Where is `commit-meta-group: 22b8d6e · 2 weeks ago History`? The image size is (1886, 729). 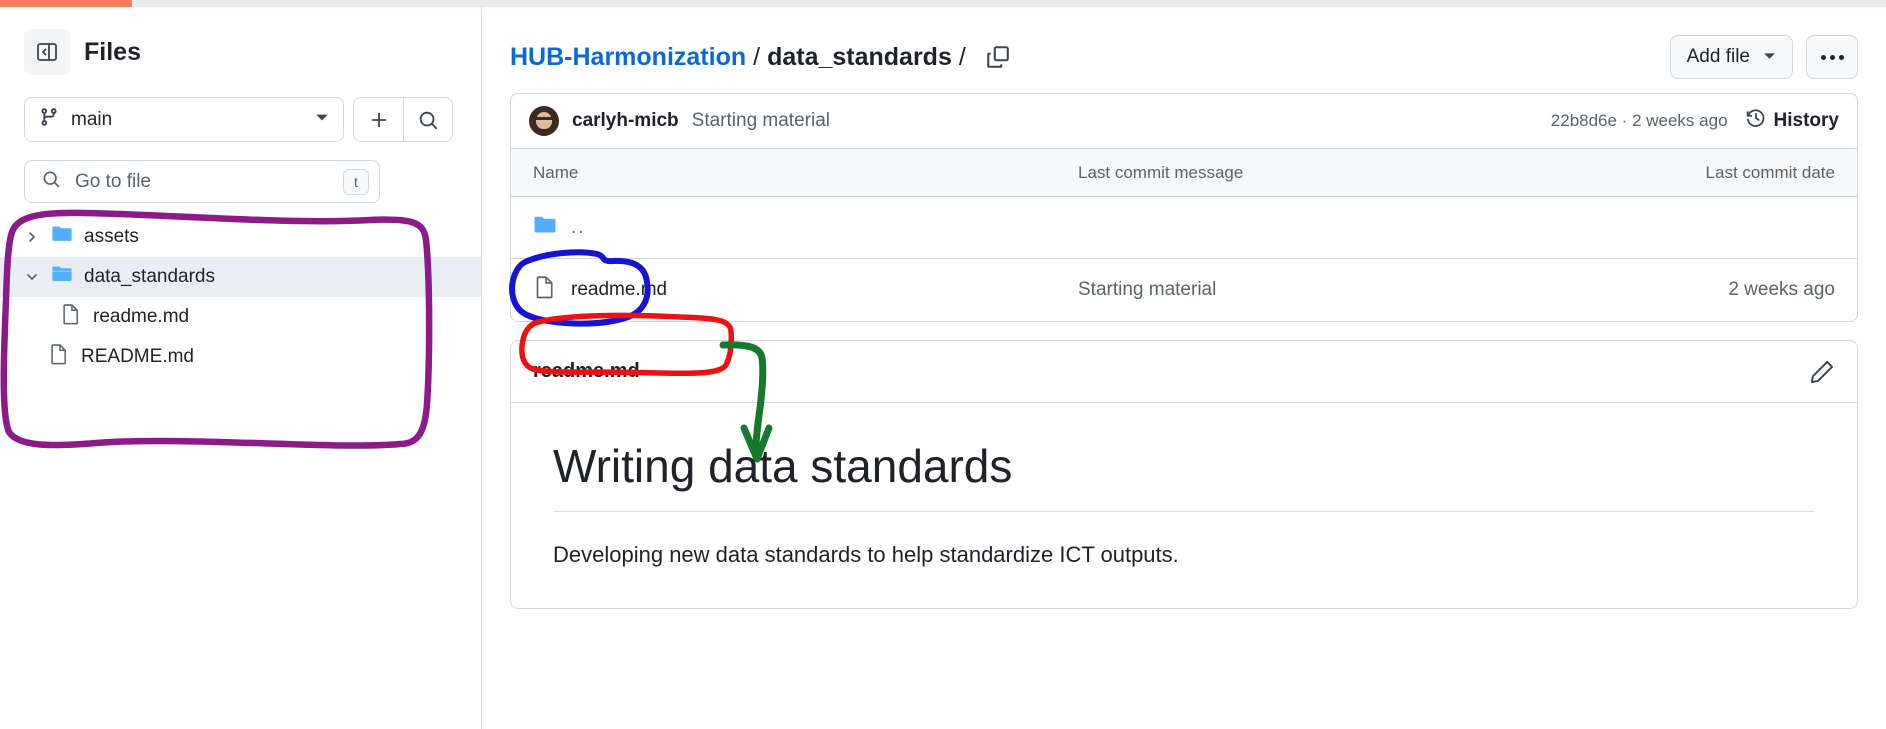
commit-meta-group: 22b8d6e · 2 weeks ago History is located at coordinates (1695, 121).